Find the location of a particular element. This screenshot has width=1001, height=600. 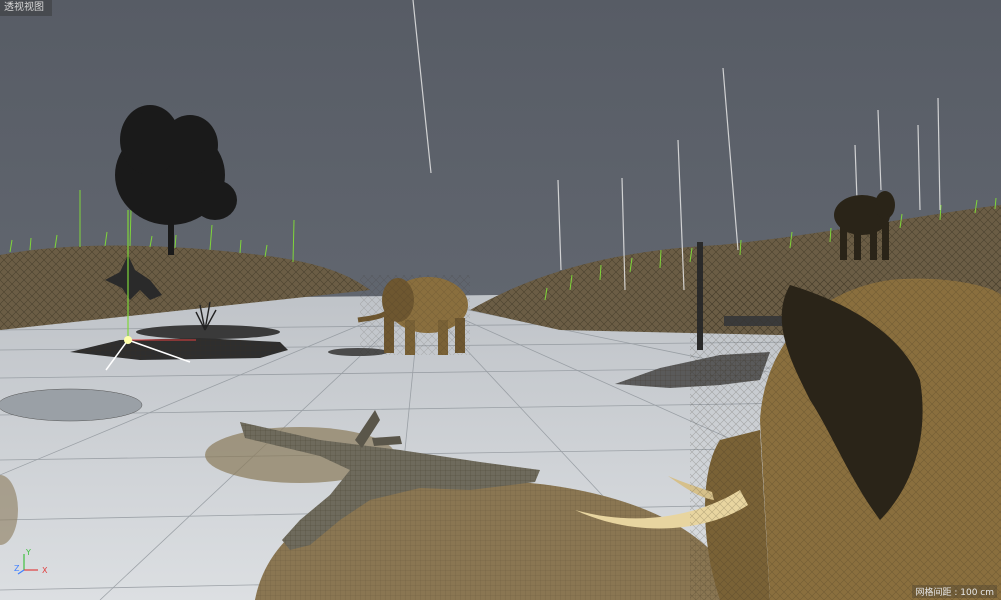

axis-gizmo-lines is located at coordinates (27, 564).